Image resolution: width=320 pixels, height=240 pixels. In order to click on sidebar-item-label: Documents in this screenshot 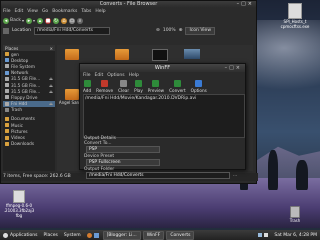, I will do `click(23, 119)`.